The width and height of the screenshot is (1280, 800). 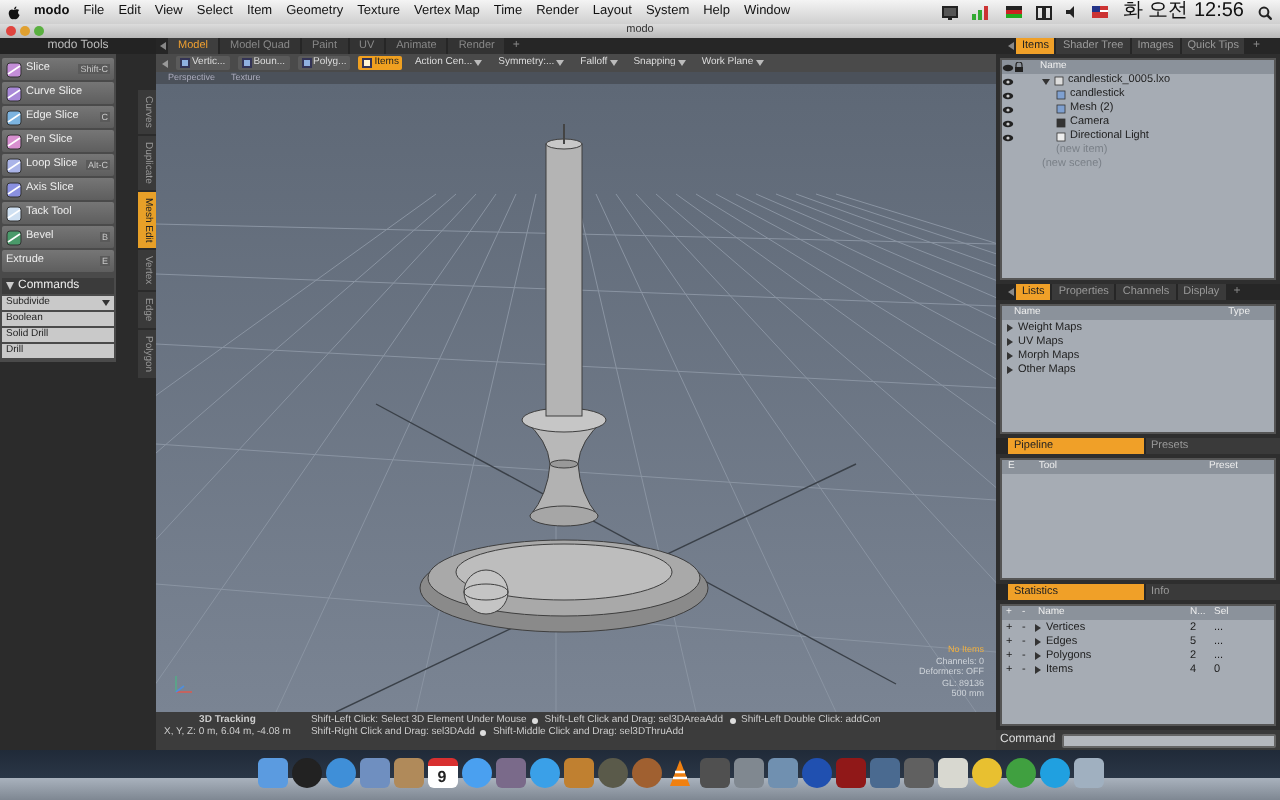 I want to click on volume-icon, so click(x=1072, y=12).